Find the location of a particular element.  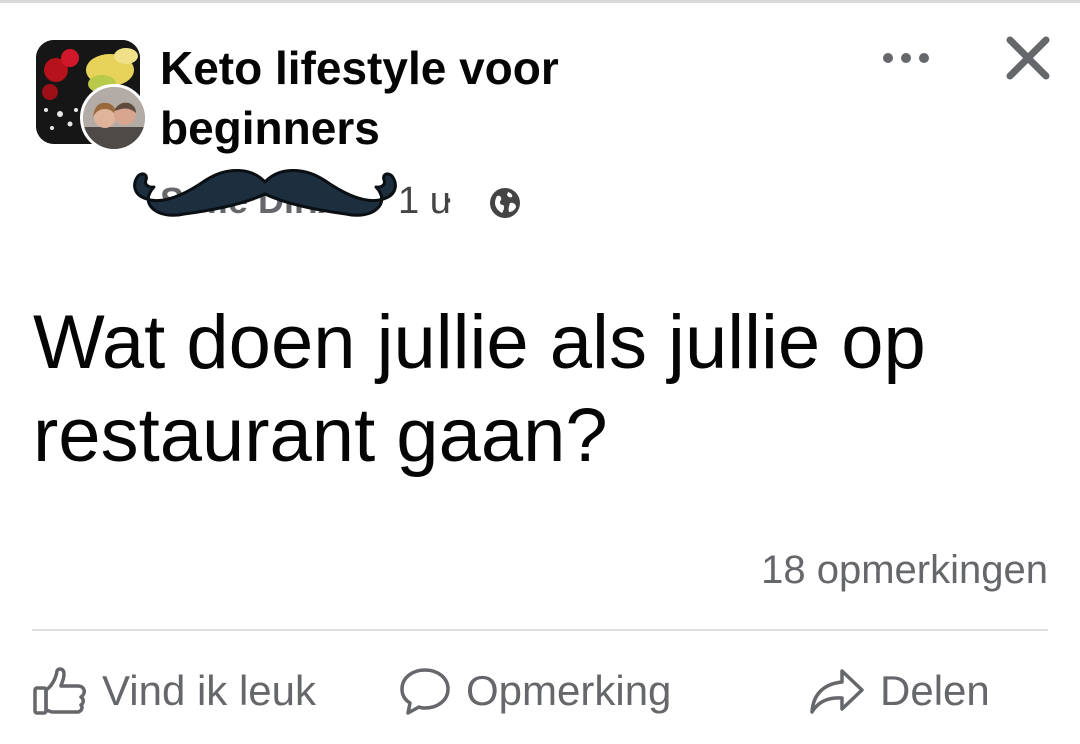

post-avatar is located at coordinates (92, 96).